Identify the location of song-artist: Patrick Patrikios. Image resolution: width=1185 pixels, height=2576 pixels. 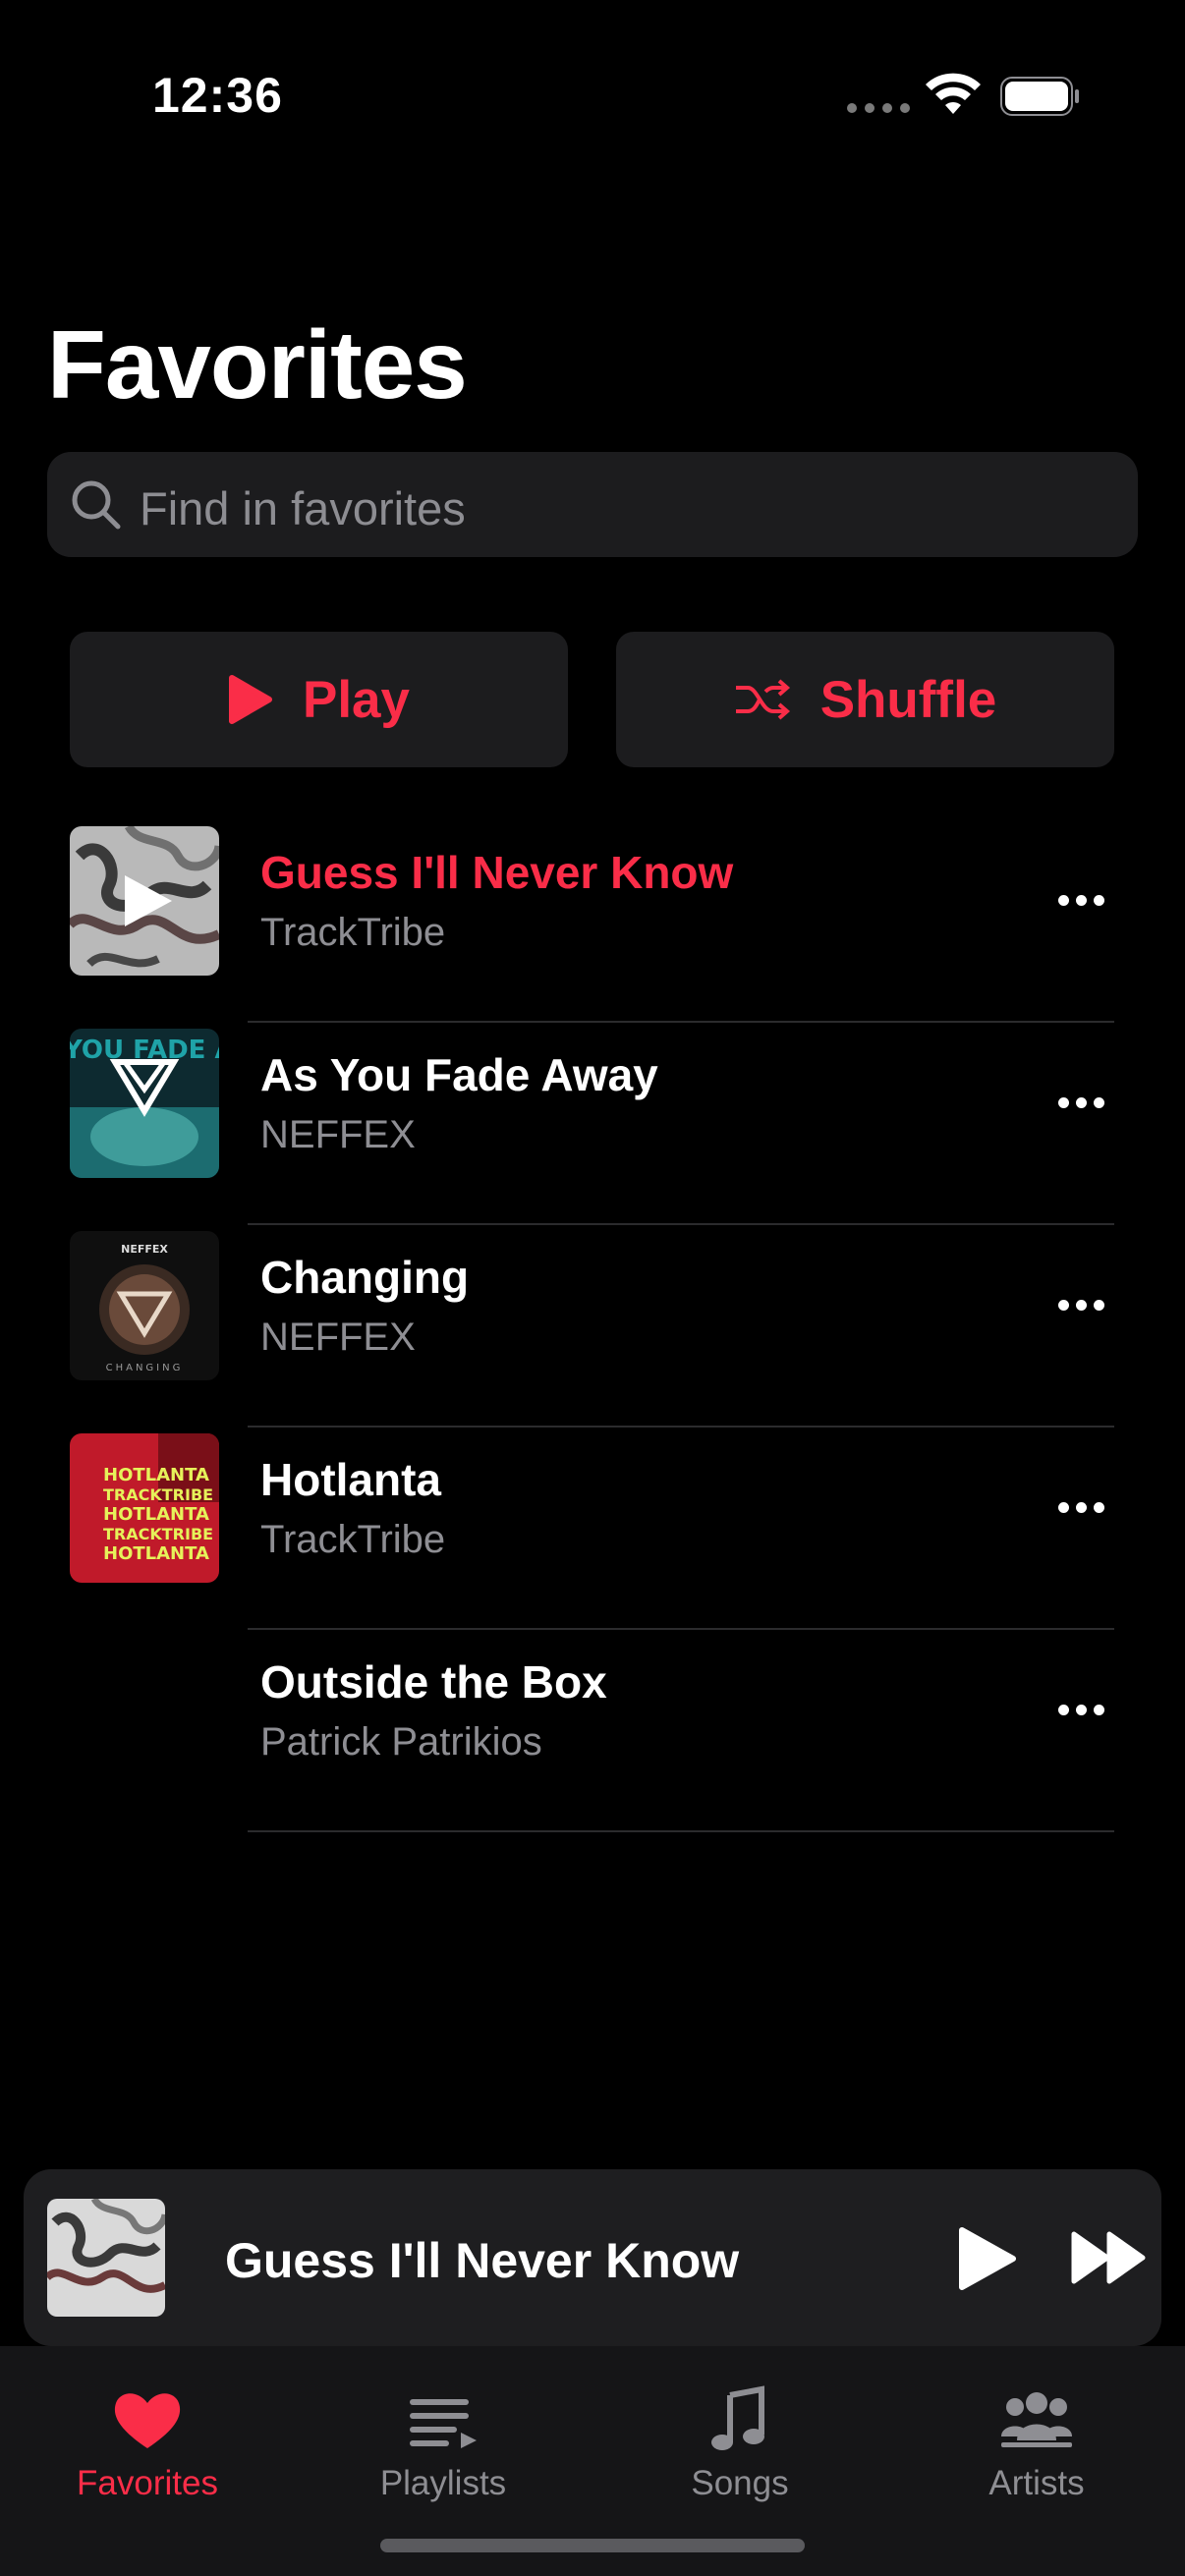
(401, 1742).